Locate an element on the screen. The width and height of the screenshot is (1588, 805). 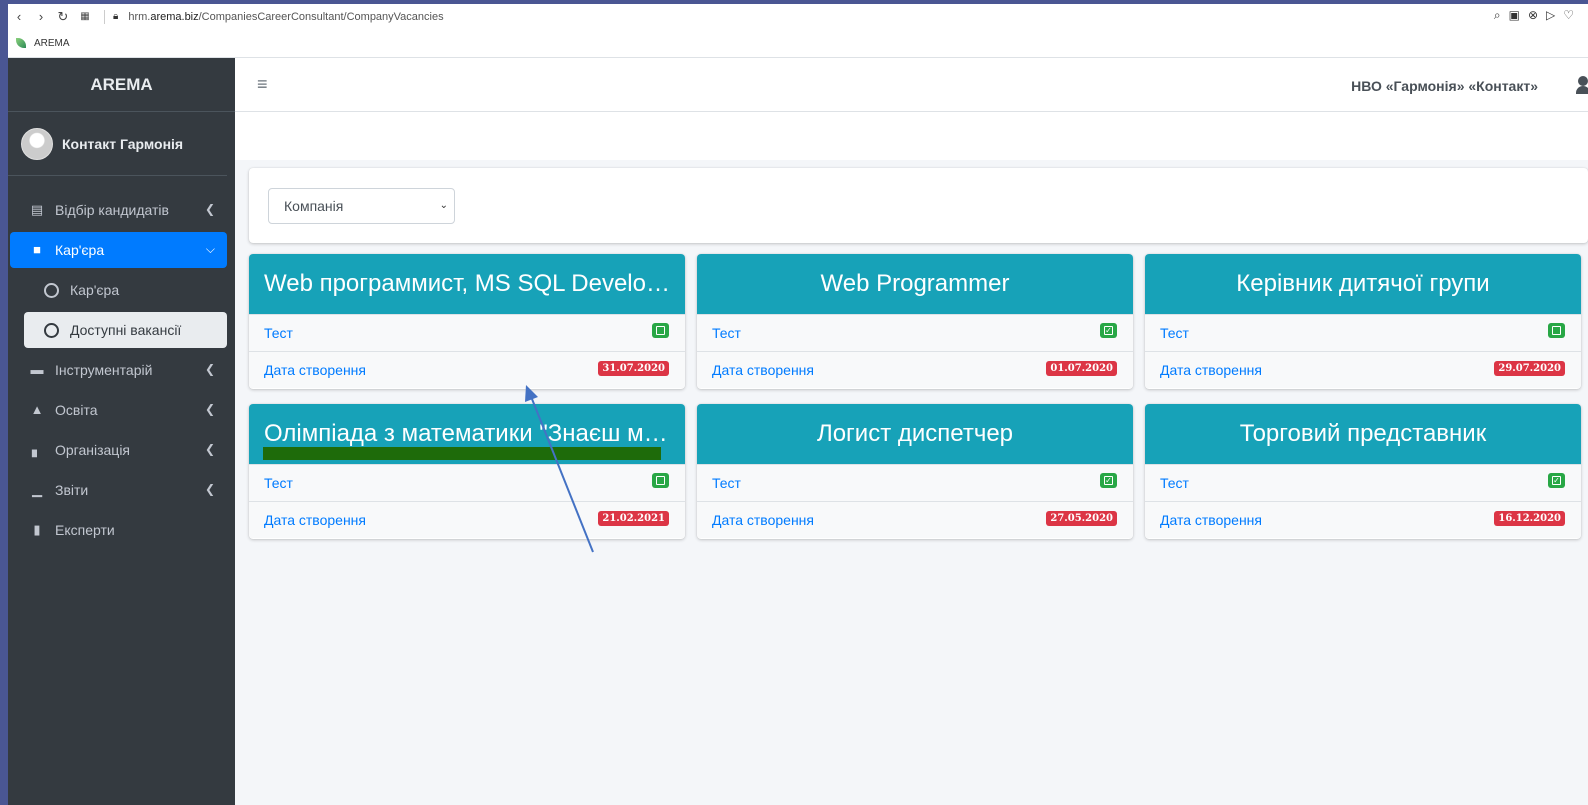
industry-icon: ▖ is located at coordinates (37, 449).